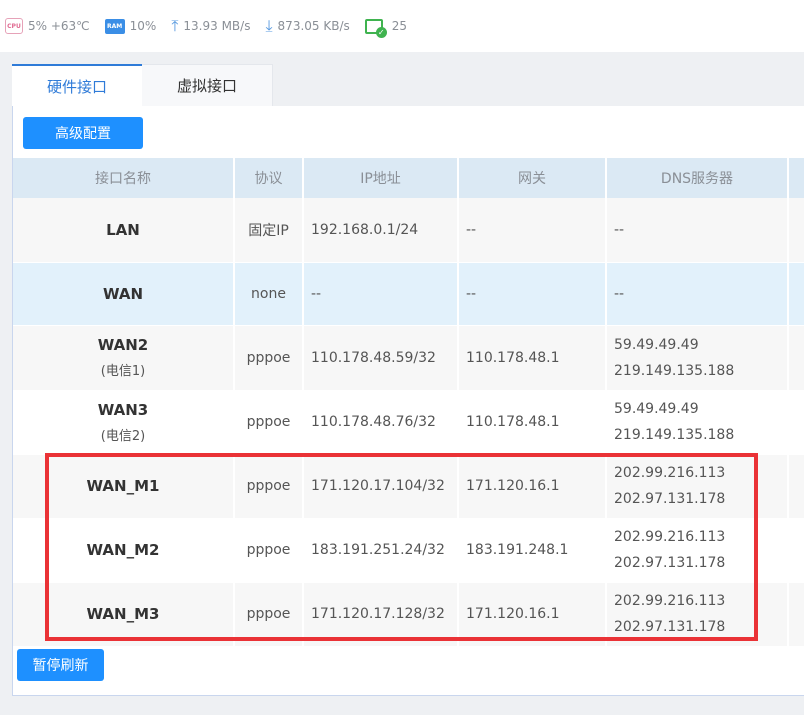 This screenshot has width=804, height=715. What do you see at coordinates (269, 230) in the screenshot?
I see `protocol: 固定IP` at bounding box center [269, 230].